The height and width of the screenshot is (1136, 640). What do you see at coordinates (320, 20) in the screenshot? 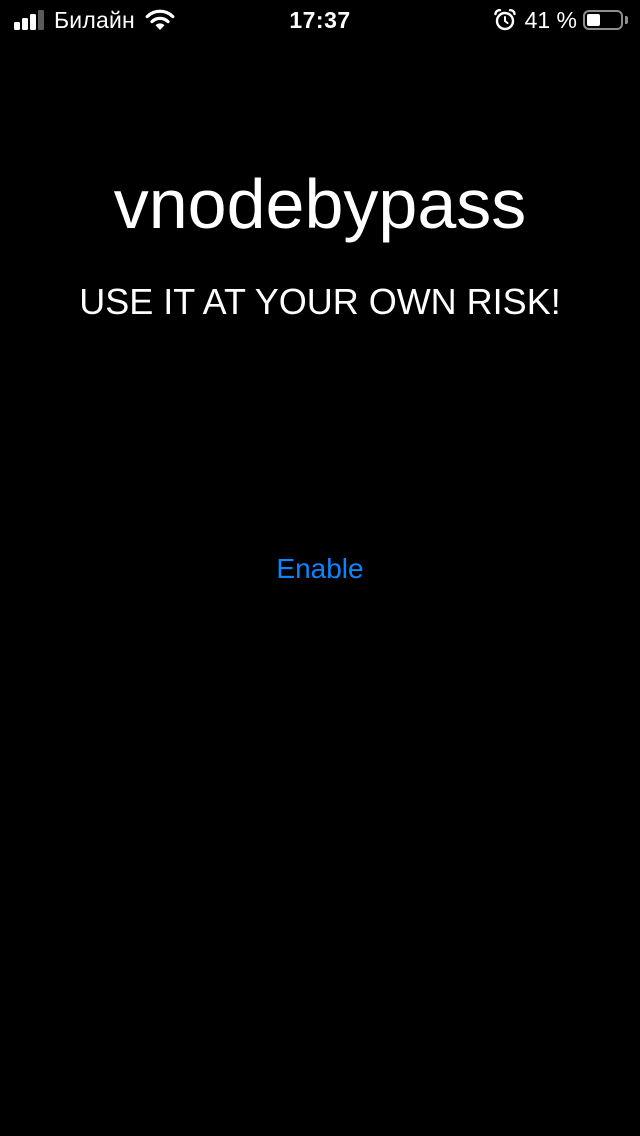
I see `status-bar: Билайн 17:37 41 %` at bounding box center [320, 20].